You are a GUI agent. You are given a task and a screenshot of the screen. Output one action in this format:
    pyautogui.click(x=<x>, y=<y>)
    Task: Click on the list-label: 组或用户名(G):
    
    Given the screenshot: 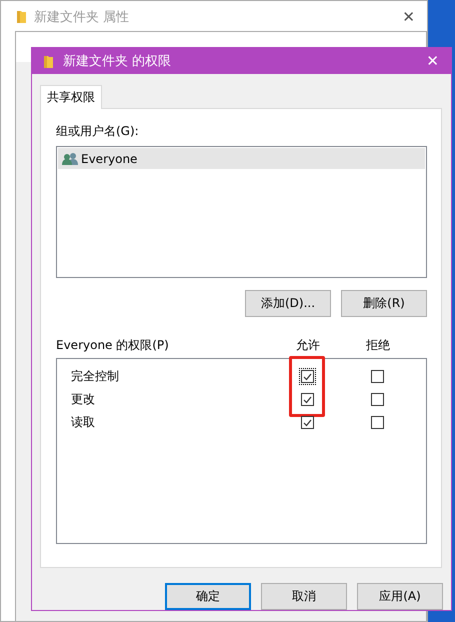 What is the action you would take?
    pyautogui.click(x=98, y=131)
    